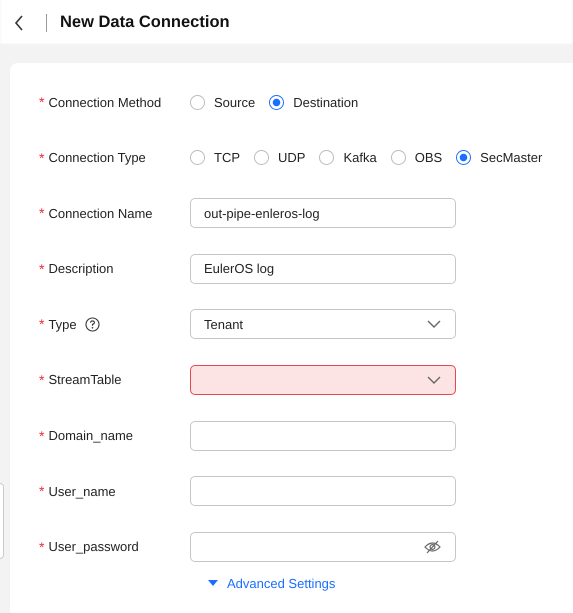 This screenshot has width=573, height=613. Describe the element at coordinates (428, 158) in the screenshot. I see `radio-label: OBS` at that location.